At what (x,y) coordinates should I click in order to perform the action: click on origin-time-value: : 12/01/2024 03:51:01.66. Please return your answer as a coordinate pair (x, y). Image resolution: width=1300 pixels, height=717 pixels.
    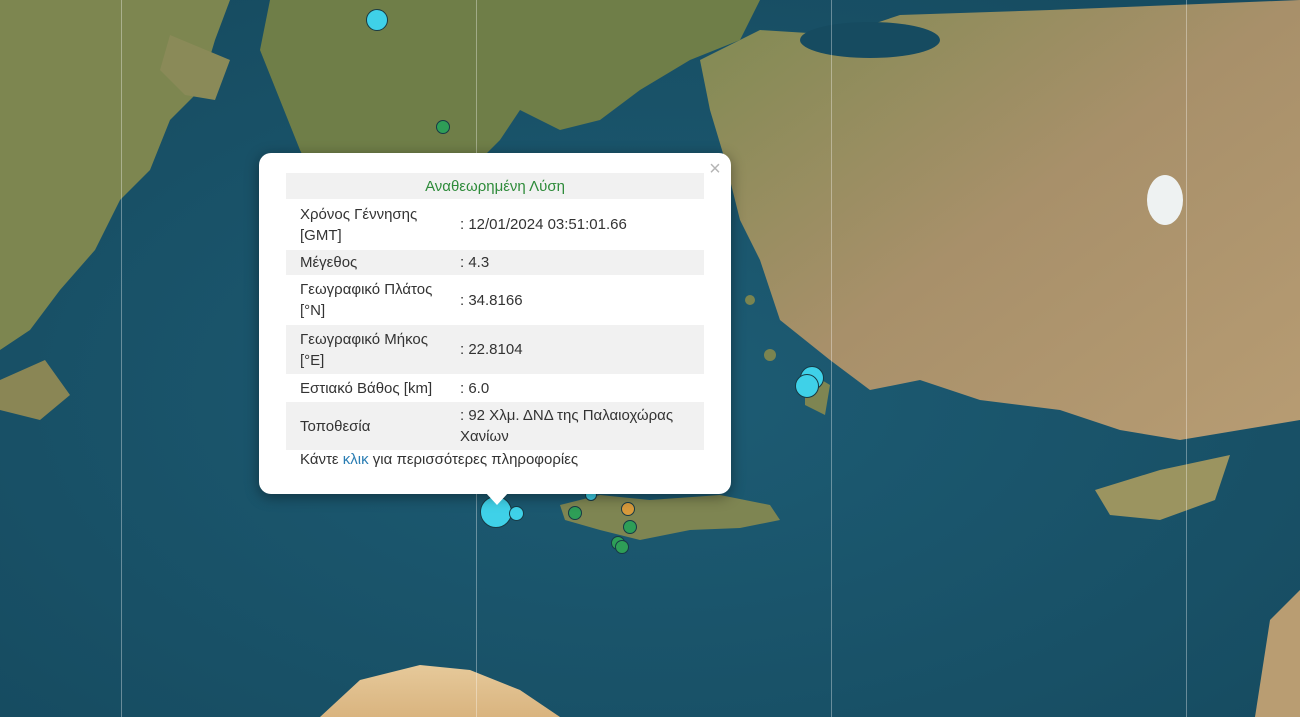
    Looking at the image, I should click on (543, 224).